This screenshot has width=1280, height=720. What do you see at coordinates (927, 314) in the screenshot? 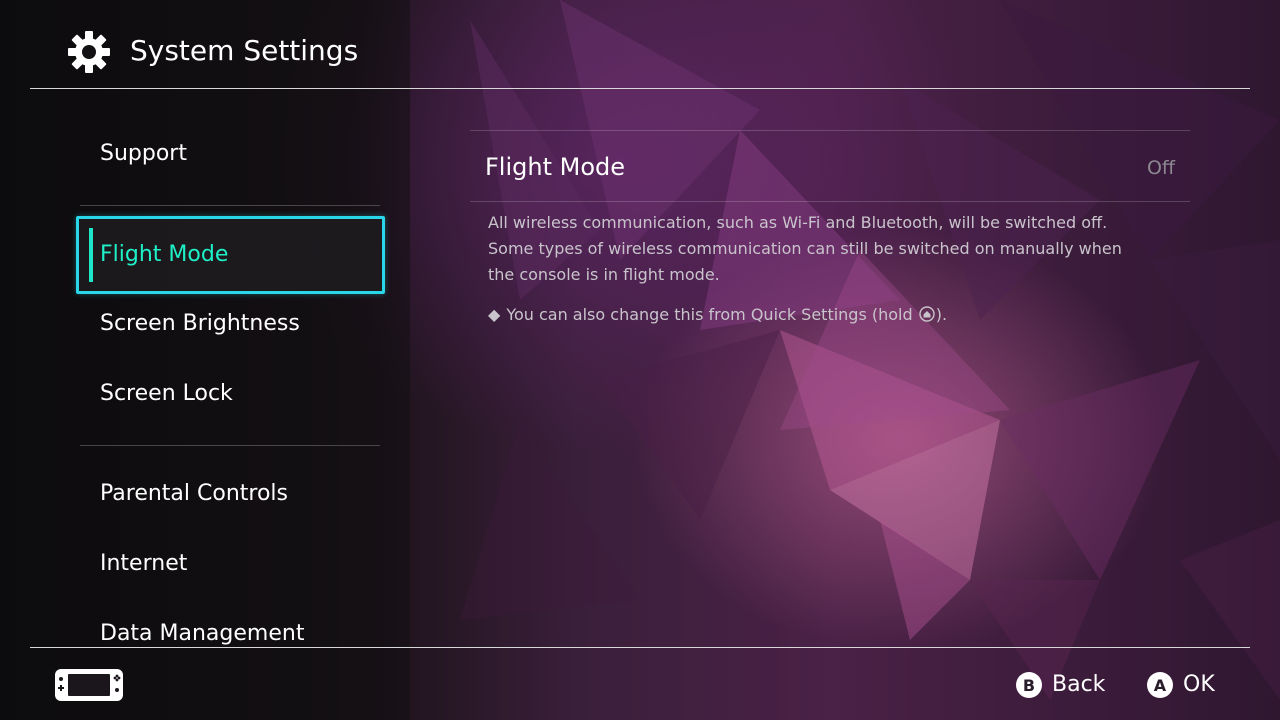
I see `home-button-icon` at bounding box center [927, 314].